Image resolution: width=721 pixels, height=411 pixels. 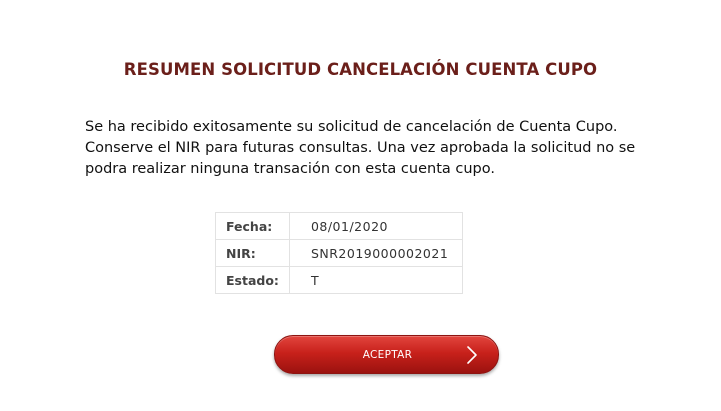 I want to click on chevron-right-icon, so click(x=472, y=355).